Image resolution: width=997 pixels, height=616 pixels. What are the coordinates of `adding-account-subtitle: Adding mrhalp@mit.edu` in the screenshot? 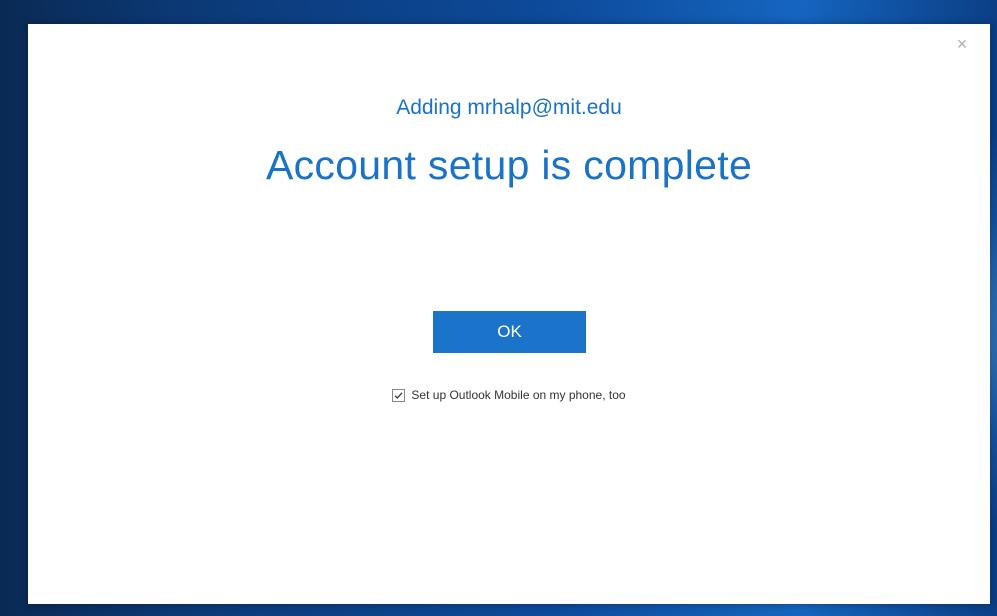 It's located at (509, 107).